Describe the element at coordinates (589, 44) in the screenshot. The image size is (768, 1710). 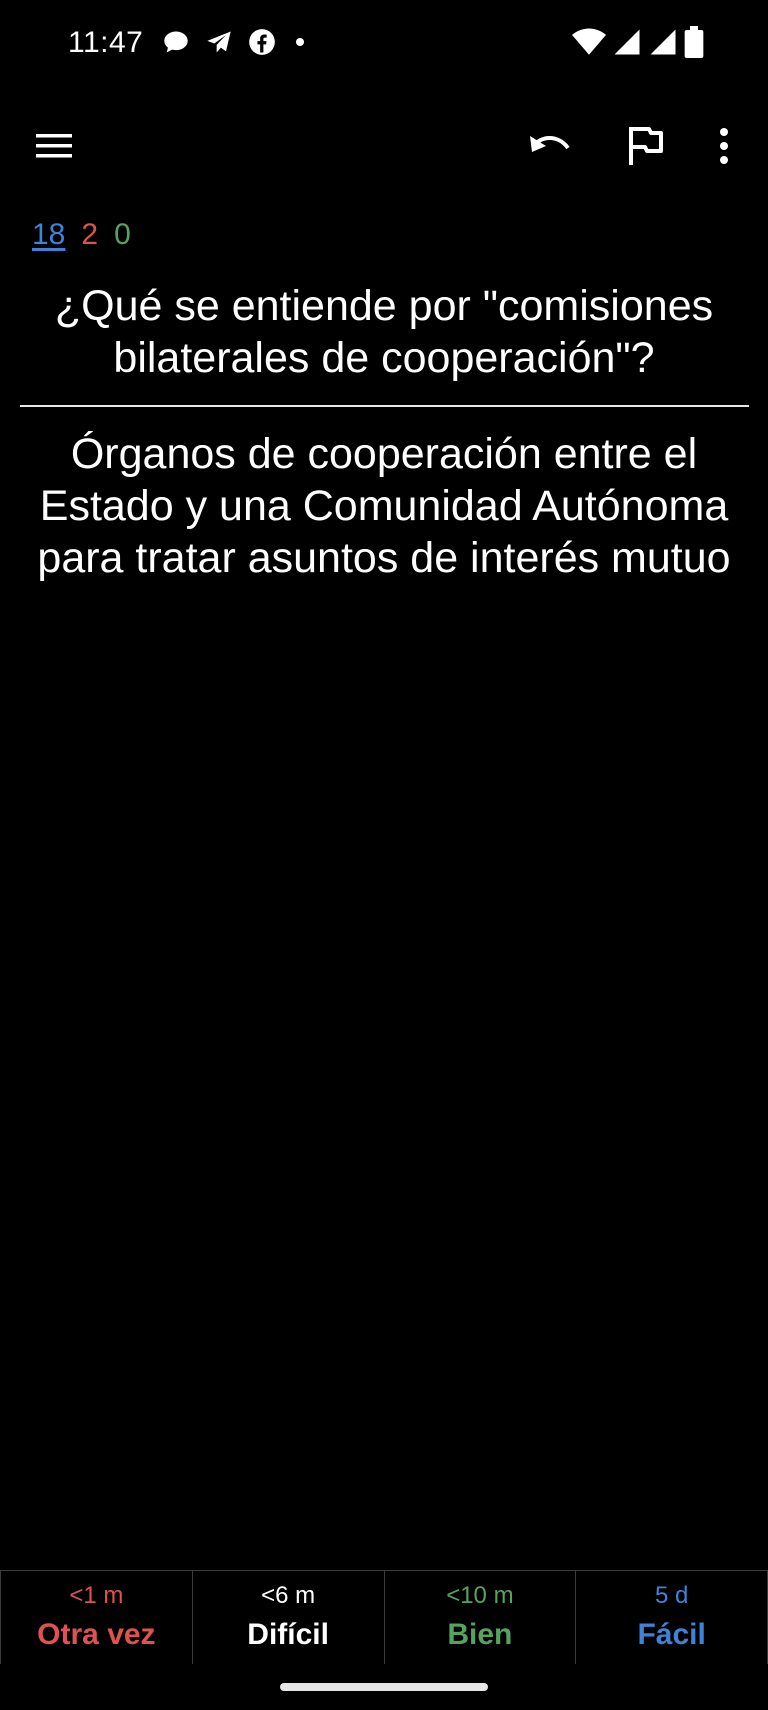
I see `wifi-icon` at that location.